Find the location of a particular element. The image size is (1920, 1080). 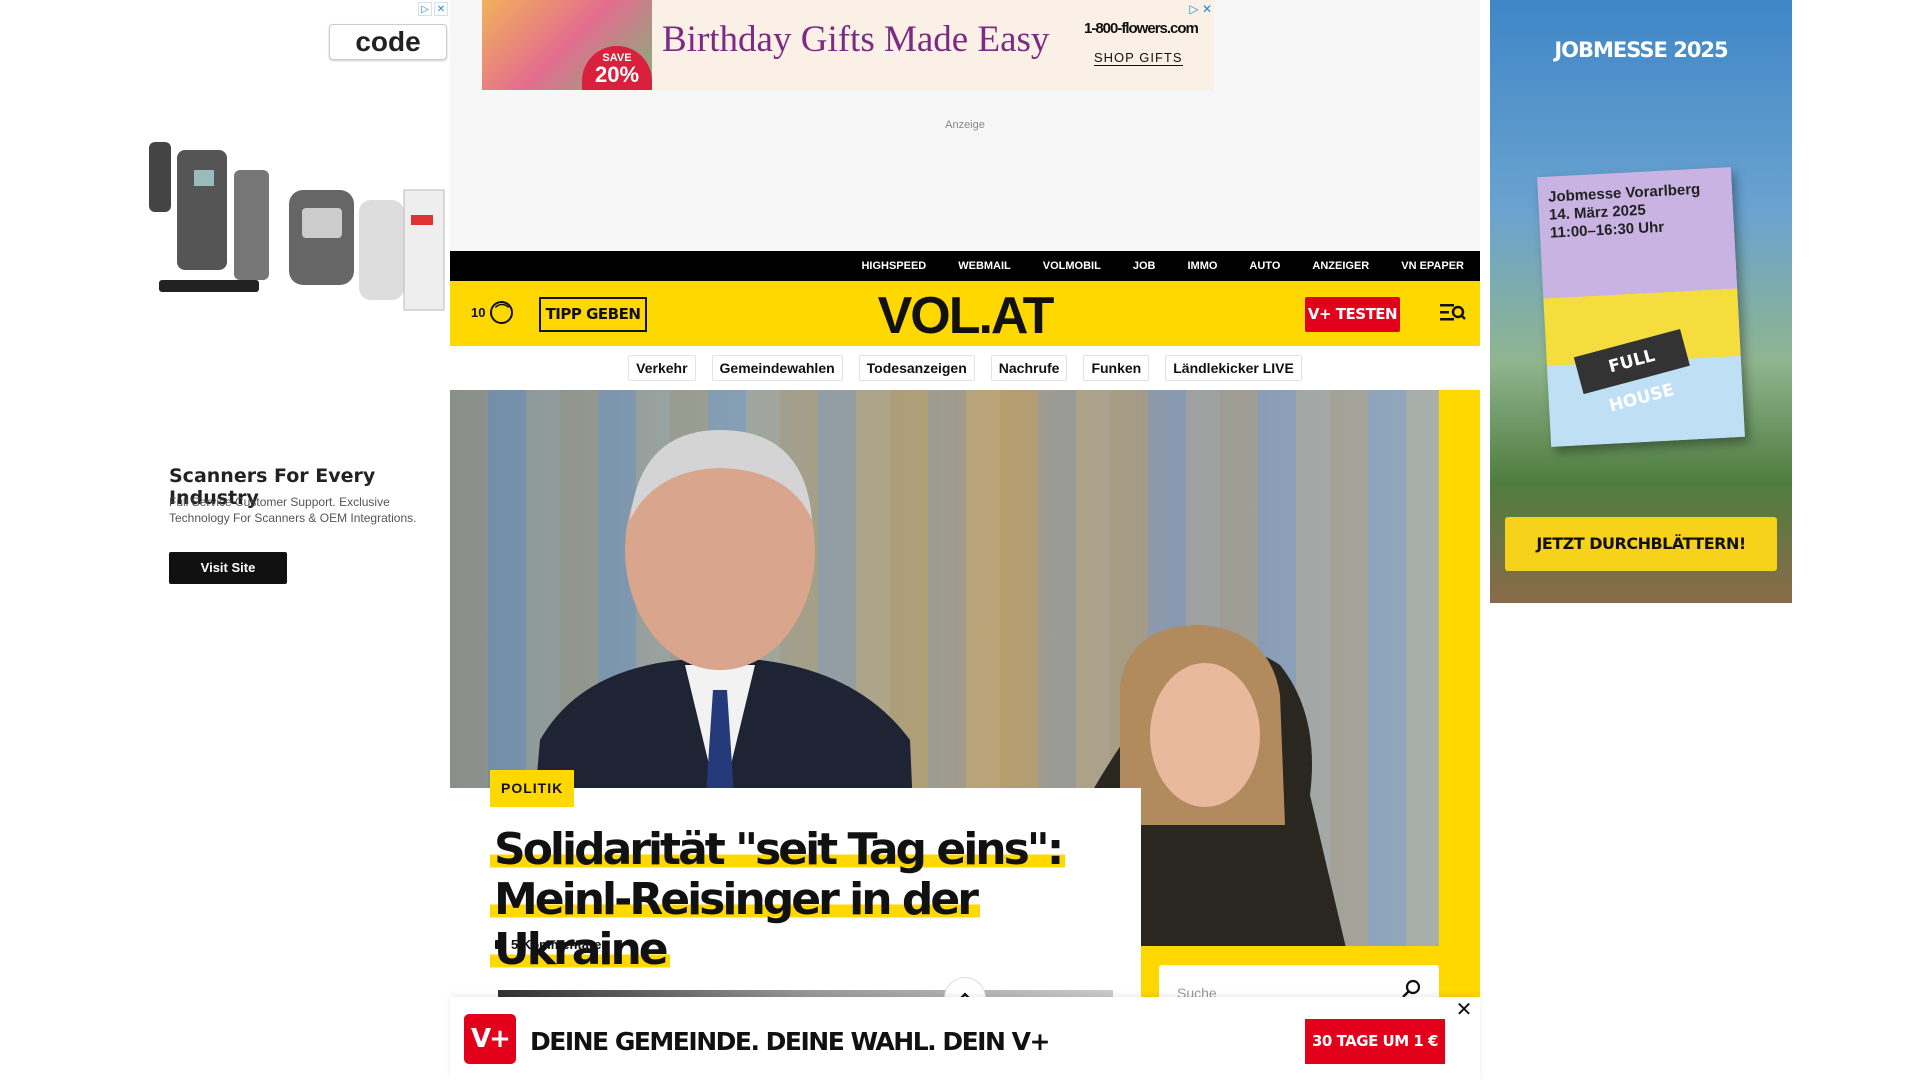

service-link-immo: IMMO is located at coordinates (1202, 266).